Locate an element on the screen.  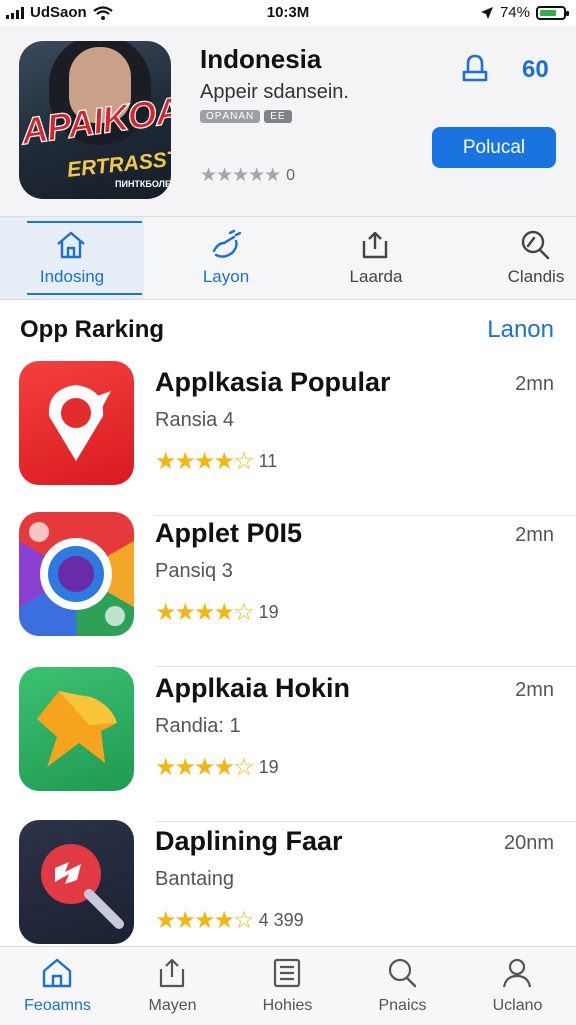
tab-label: Laarda is located at coordinates (376, 276).